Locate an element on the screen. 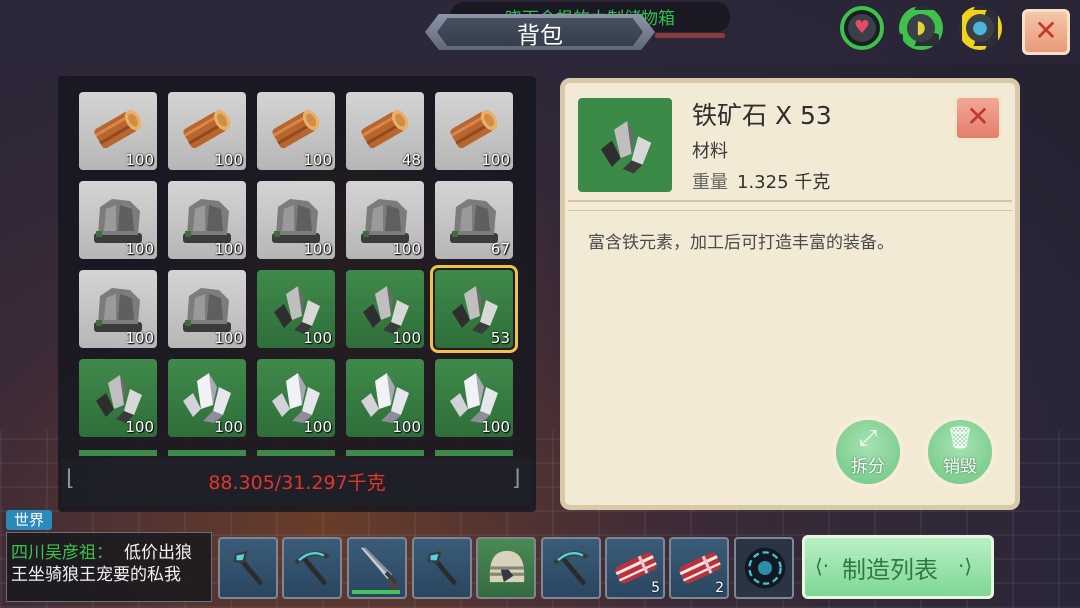  thirst-water-drop-icon: ● is located at coordinates (980, 28).